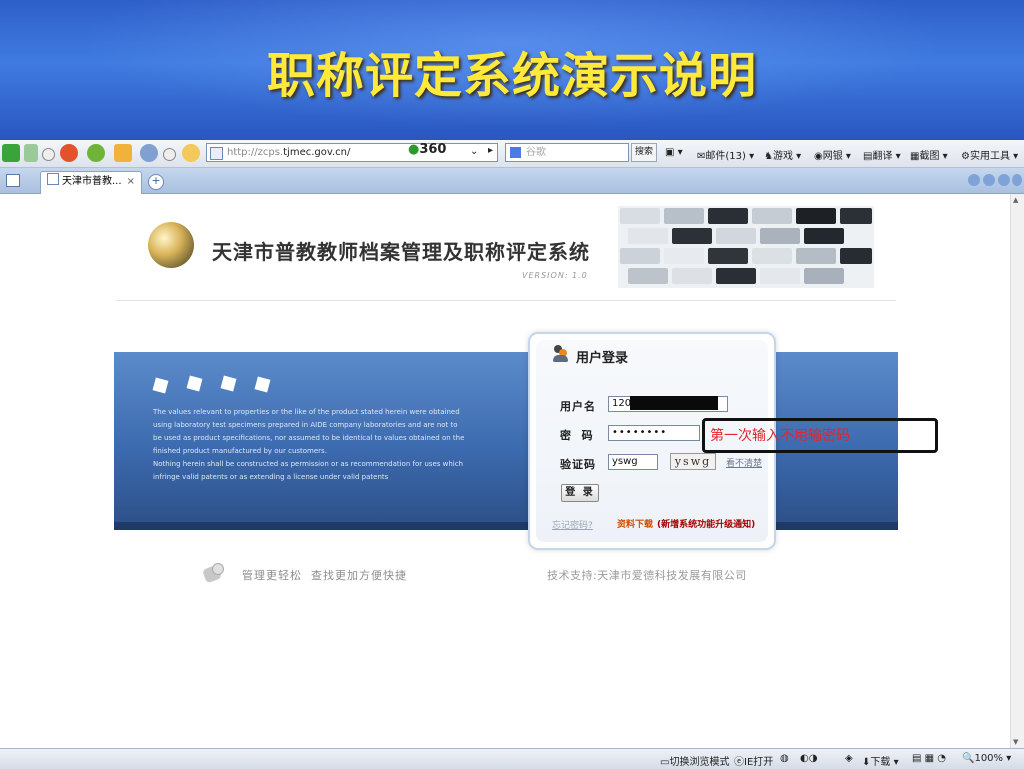 The image size is (1024, 769). What do you see at coordinates (156, 182) in the screenshot?
I see `new-tab-button: +` at bounding box center [156, 182].